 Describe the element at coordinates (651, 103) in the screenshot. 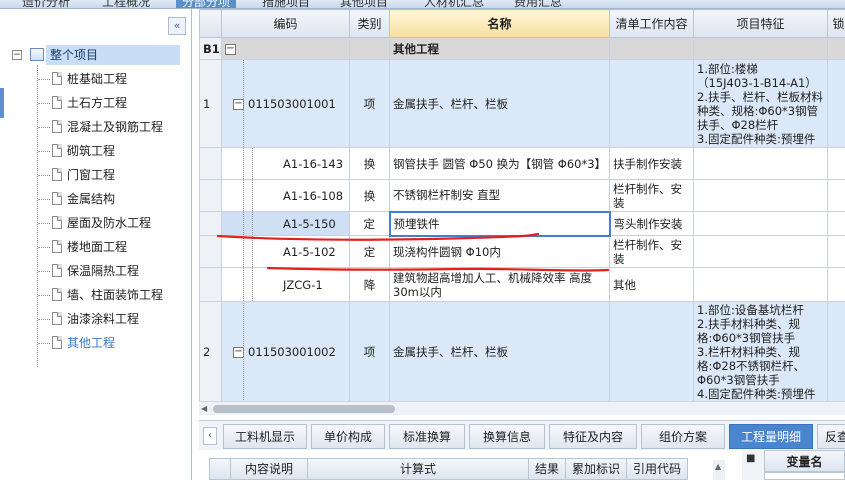

I see `row-work` at that location.